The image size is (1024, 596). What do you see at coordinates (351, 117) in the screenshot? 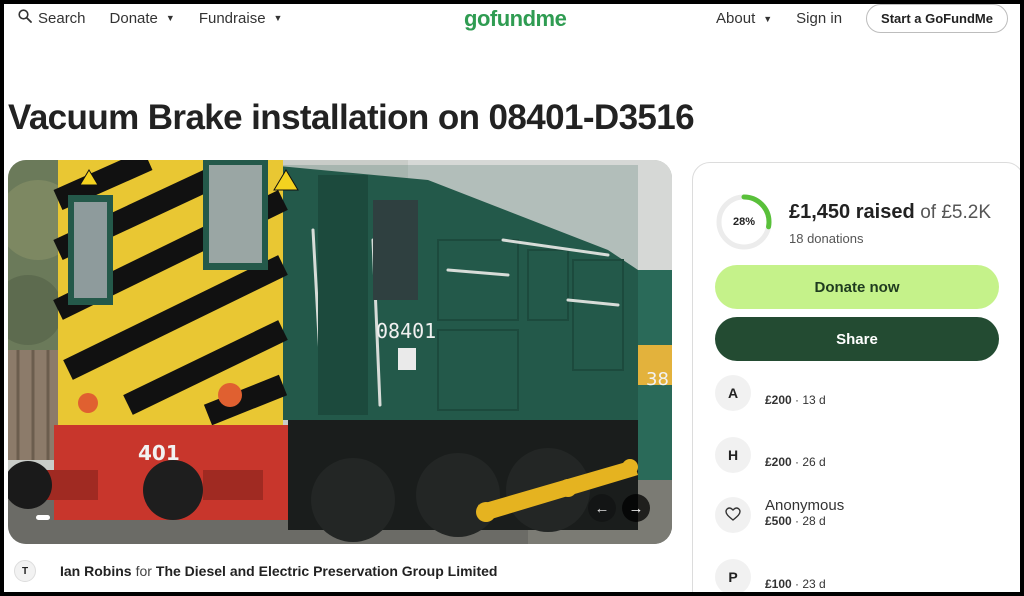
I see `page-title: Vacuum Brake installation on 08401-D3516` at bounding box center [351, 117].